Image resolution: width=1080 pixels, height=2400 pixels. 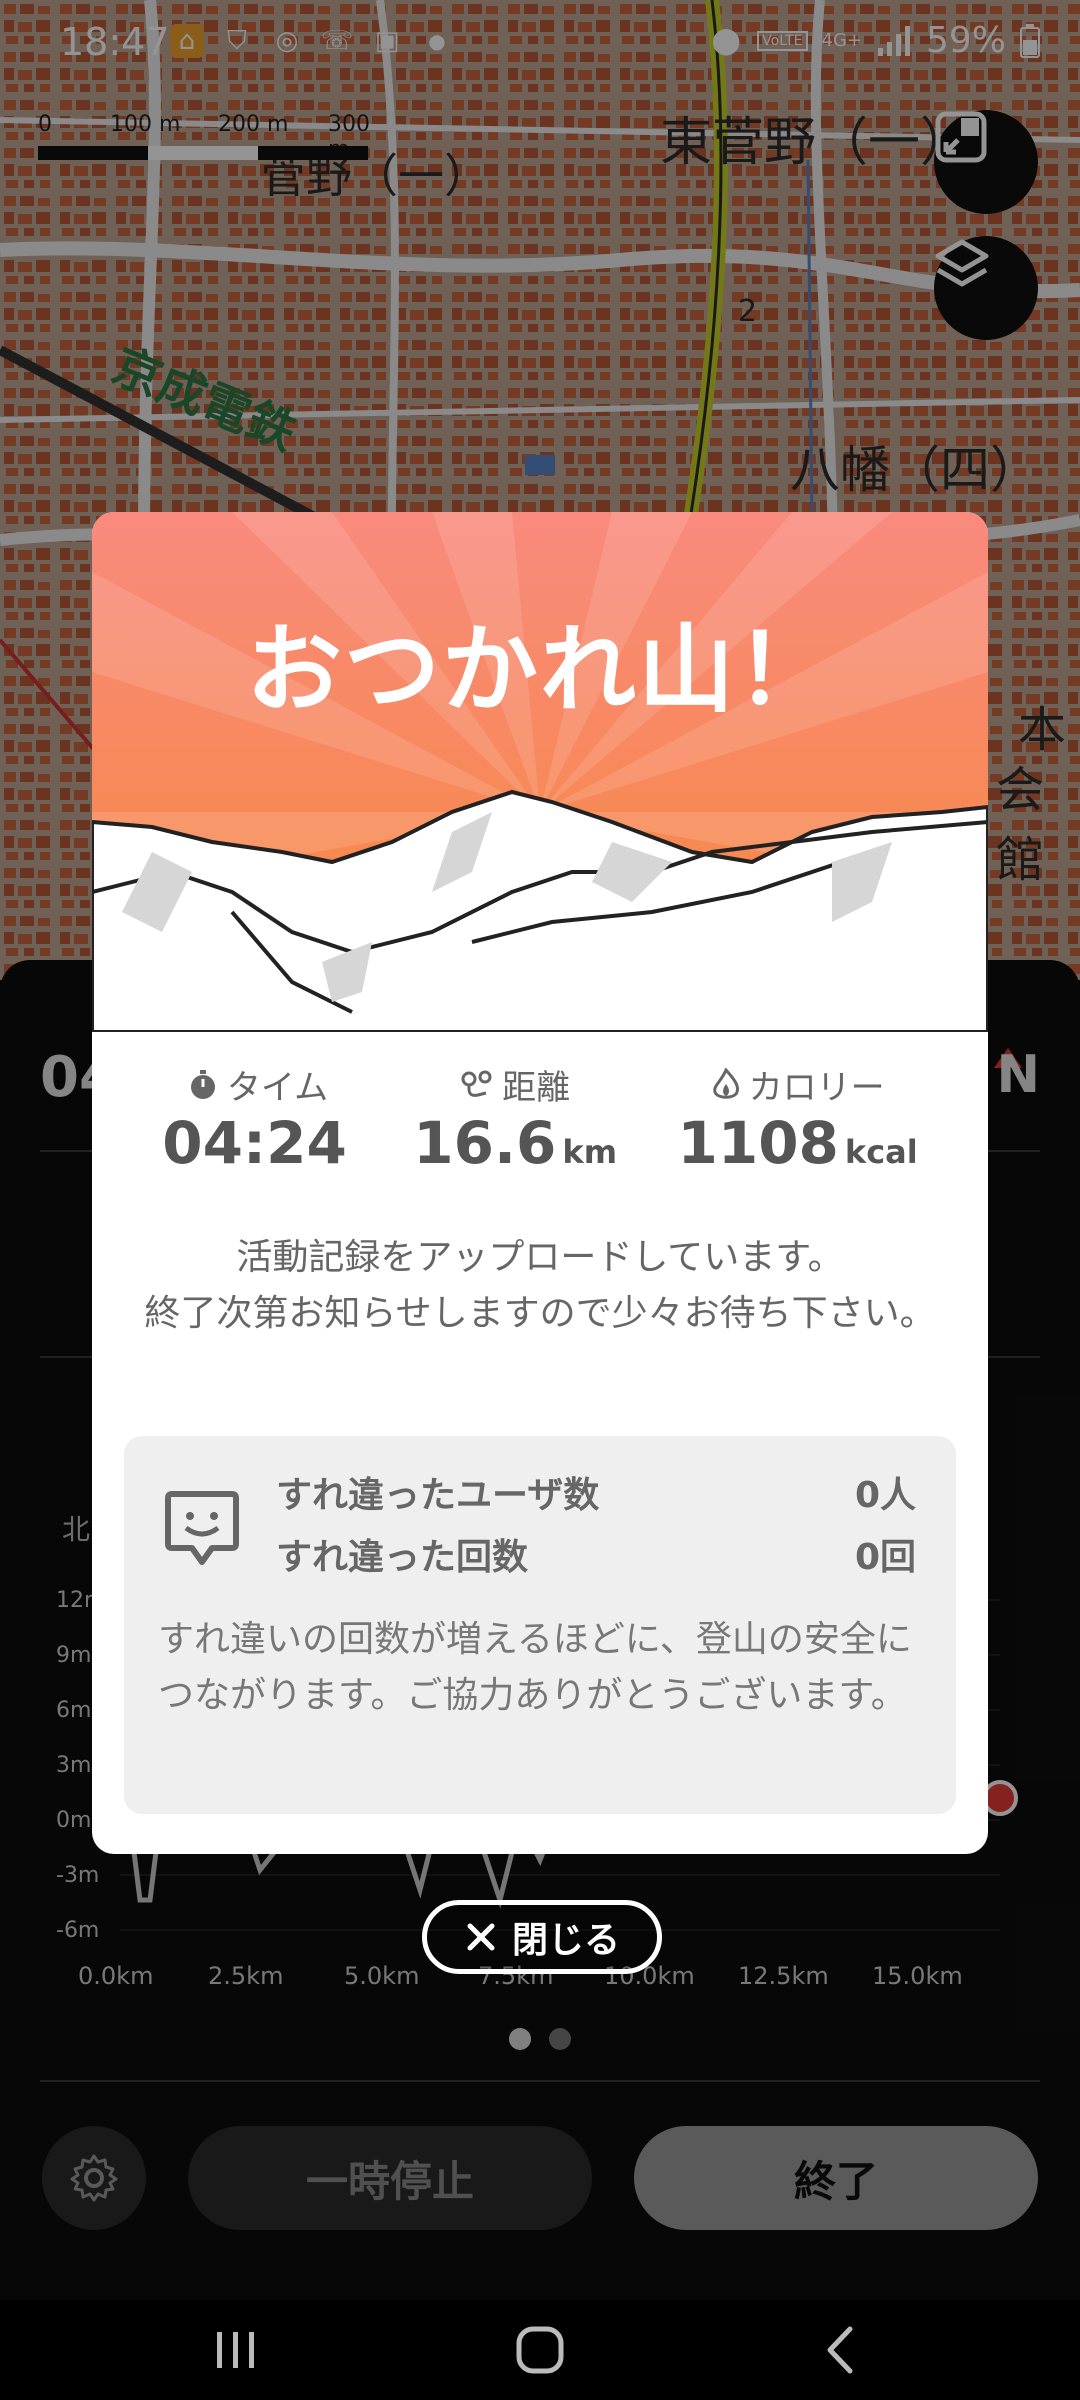 I want to click on route-pin-icon, so click(x=476, y=1083).